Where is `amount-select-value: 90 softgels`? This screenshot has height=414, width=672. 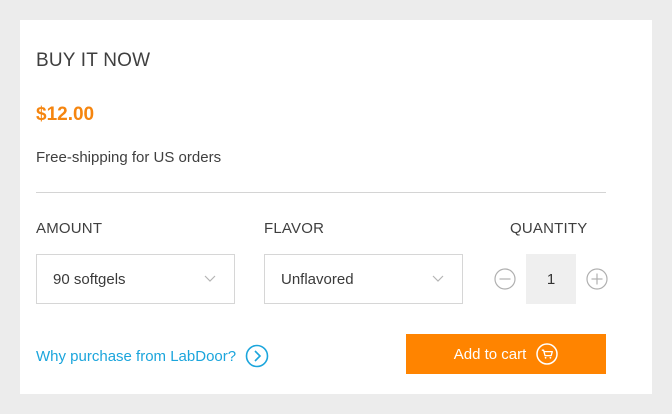
amount-select-value: 90 softgels is located at coordinates (89, 279).